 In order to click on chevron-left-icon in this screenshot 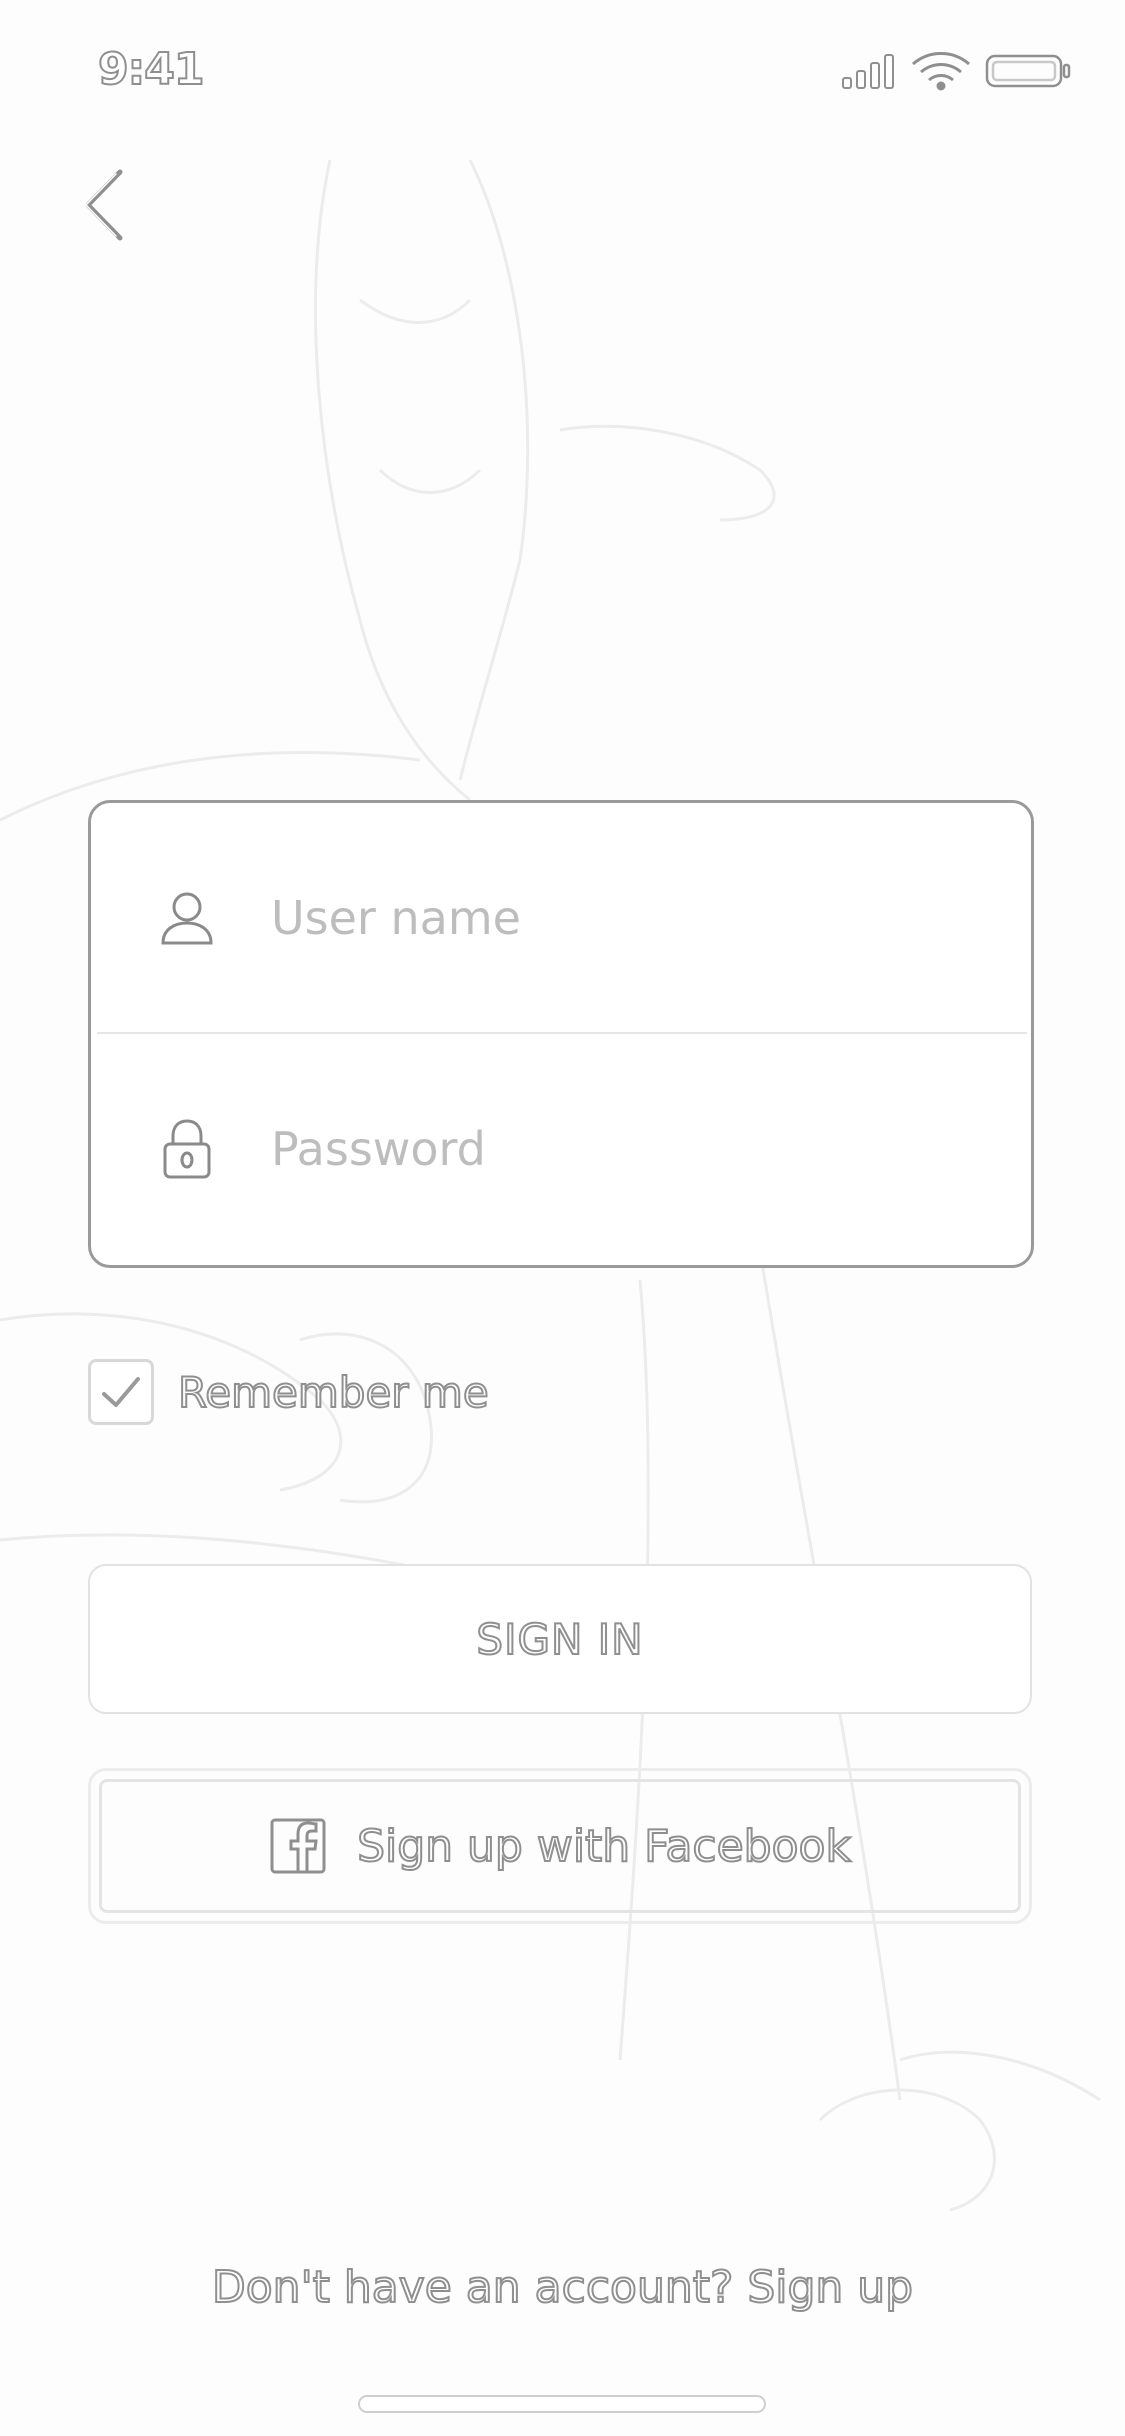, I will do `click(103, 205)`.